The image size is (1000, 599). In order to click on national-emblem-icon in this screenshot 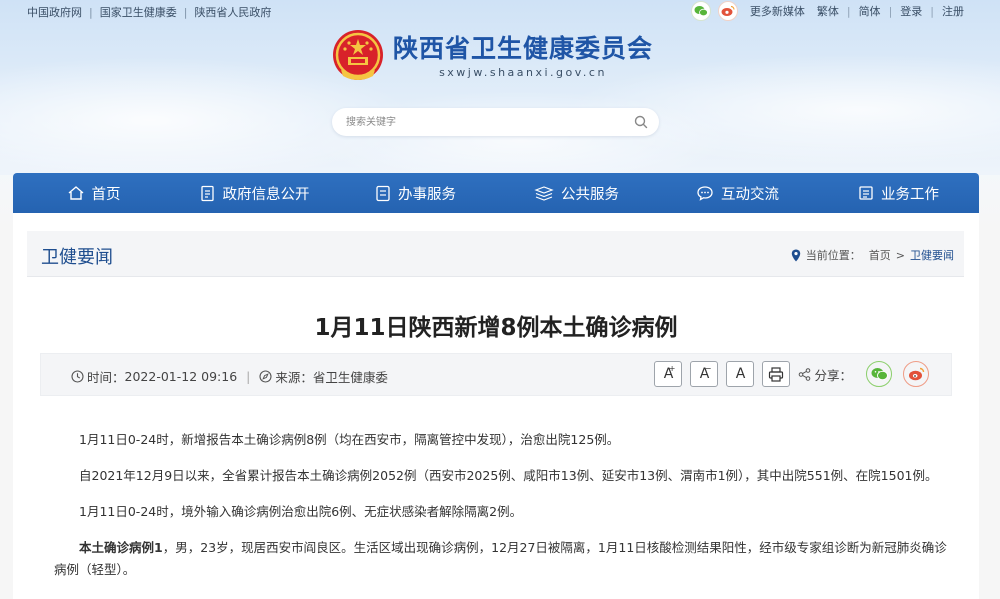, I will do `click(358, 55)`.